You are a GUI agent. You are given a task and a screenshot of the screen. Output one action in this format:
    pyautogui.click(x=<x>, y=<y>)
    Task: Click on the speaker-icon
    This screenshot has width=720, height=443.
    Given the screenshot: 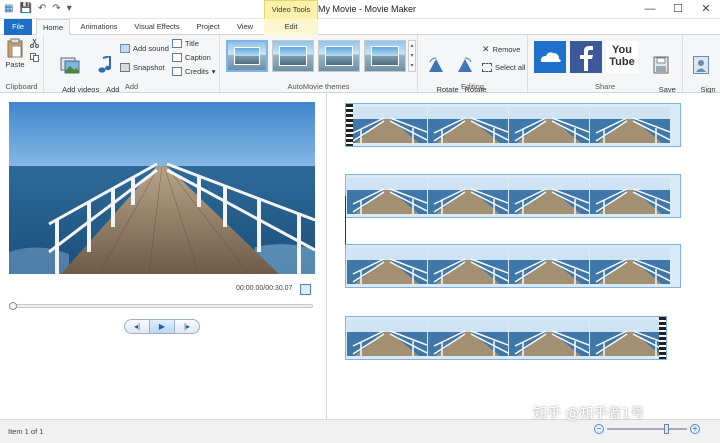 What is the action you would take?
    pyautogui.click(x=125, y=48)
    